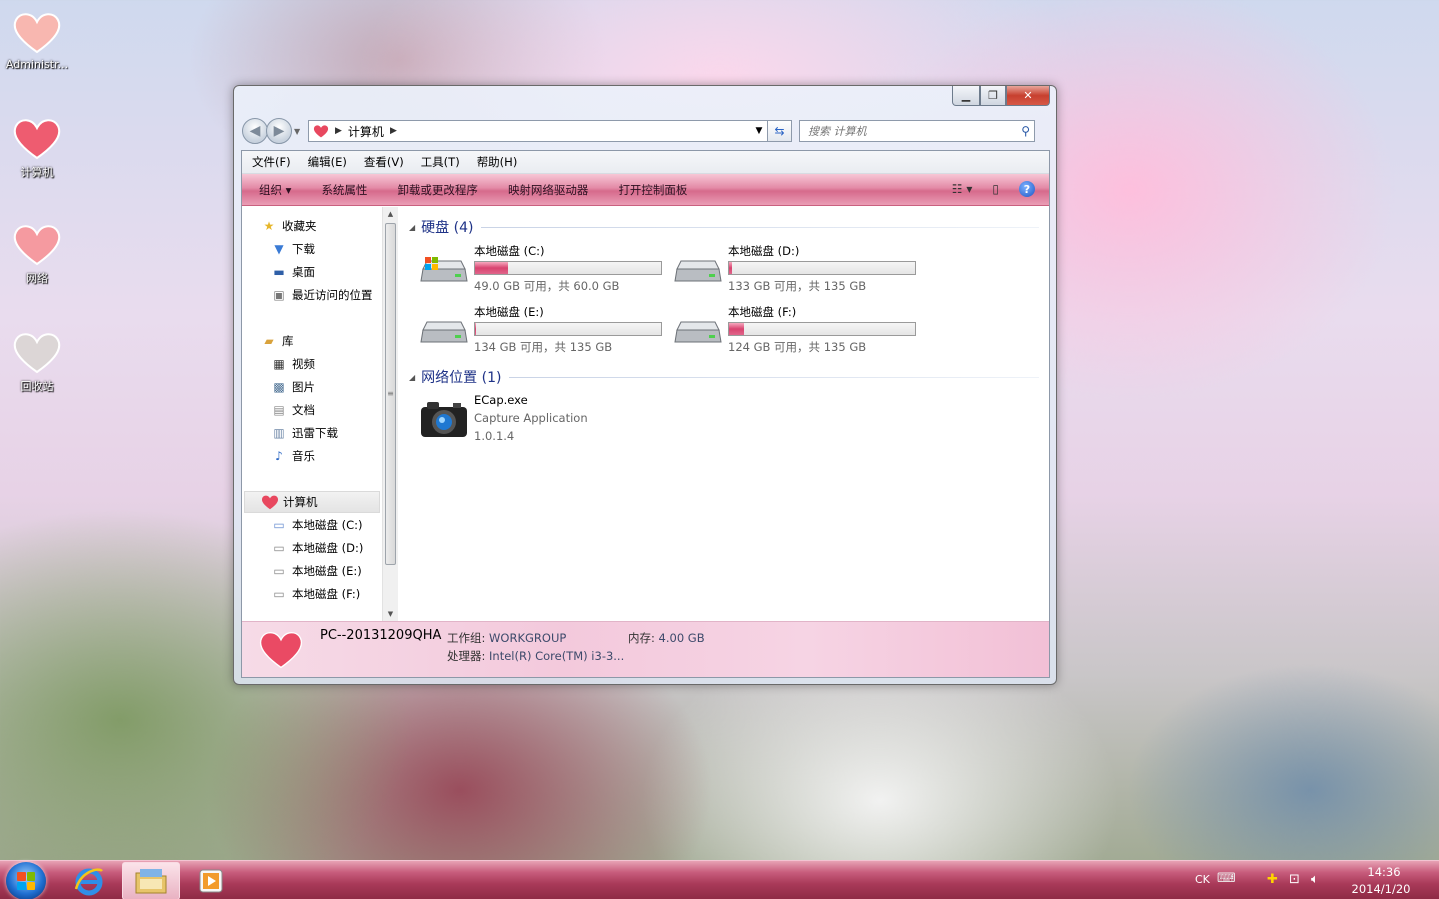 The height and width of the screenshot is (899, 1439). What do you see at coordinates (1381, 889) in the screenshot?
I see `clock-date: 2014/1/20` at bounding box center [1381, 889].